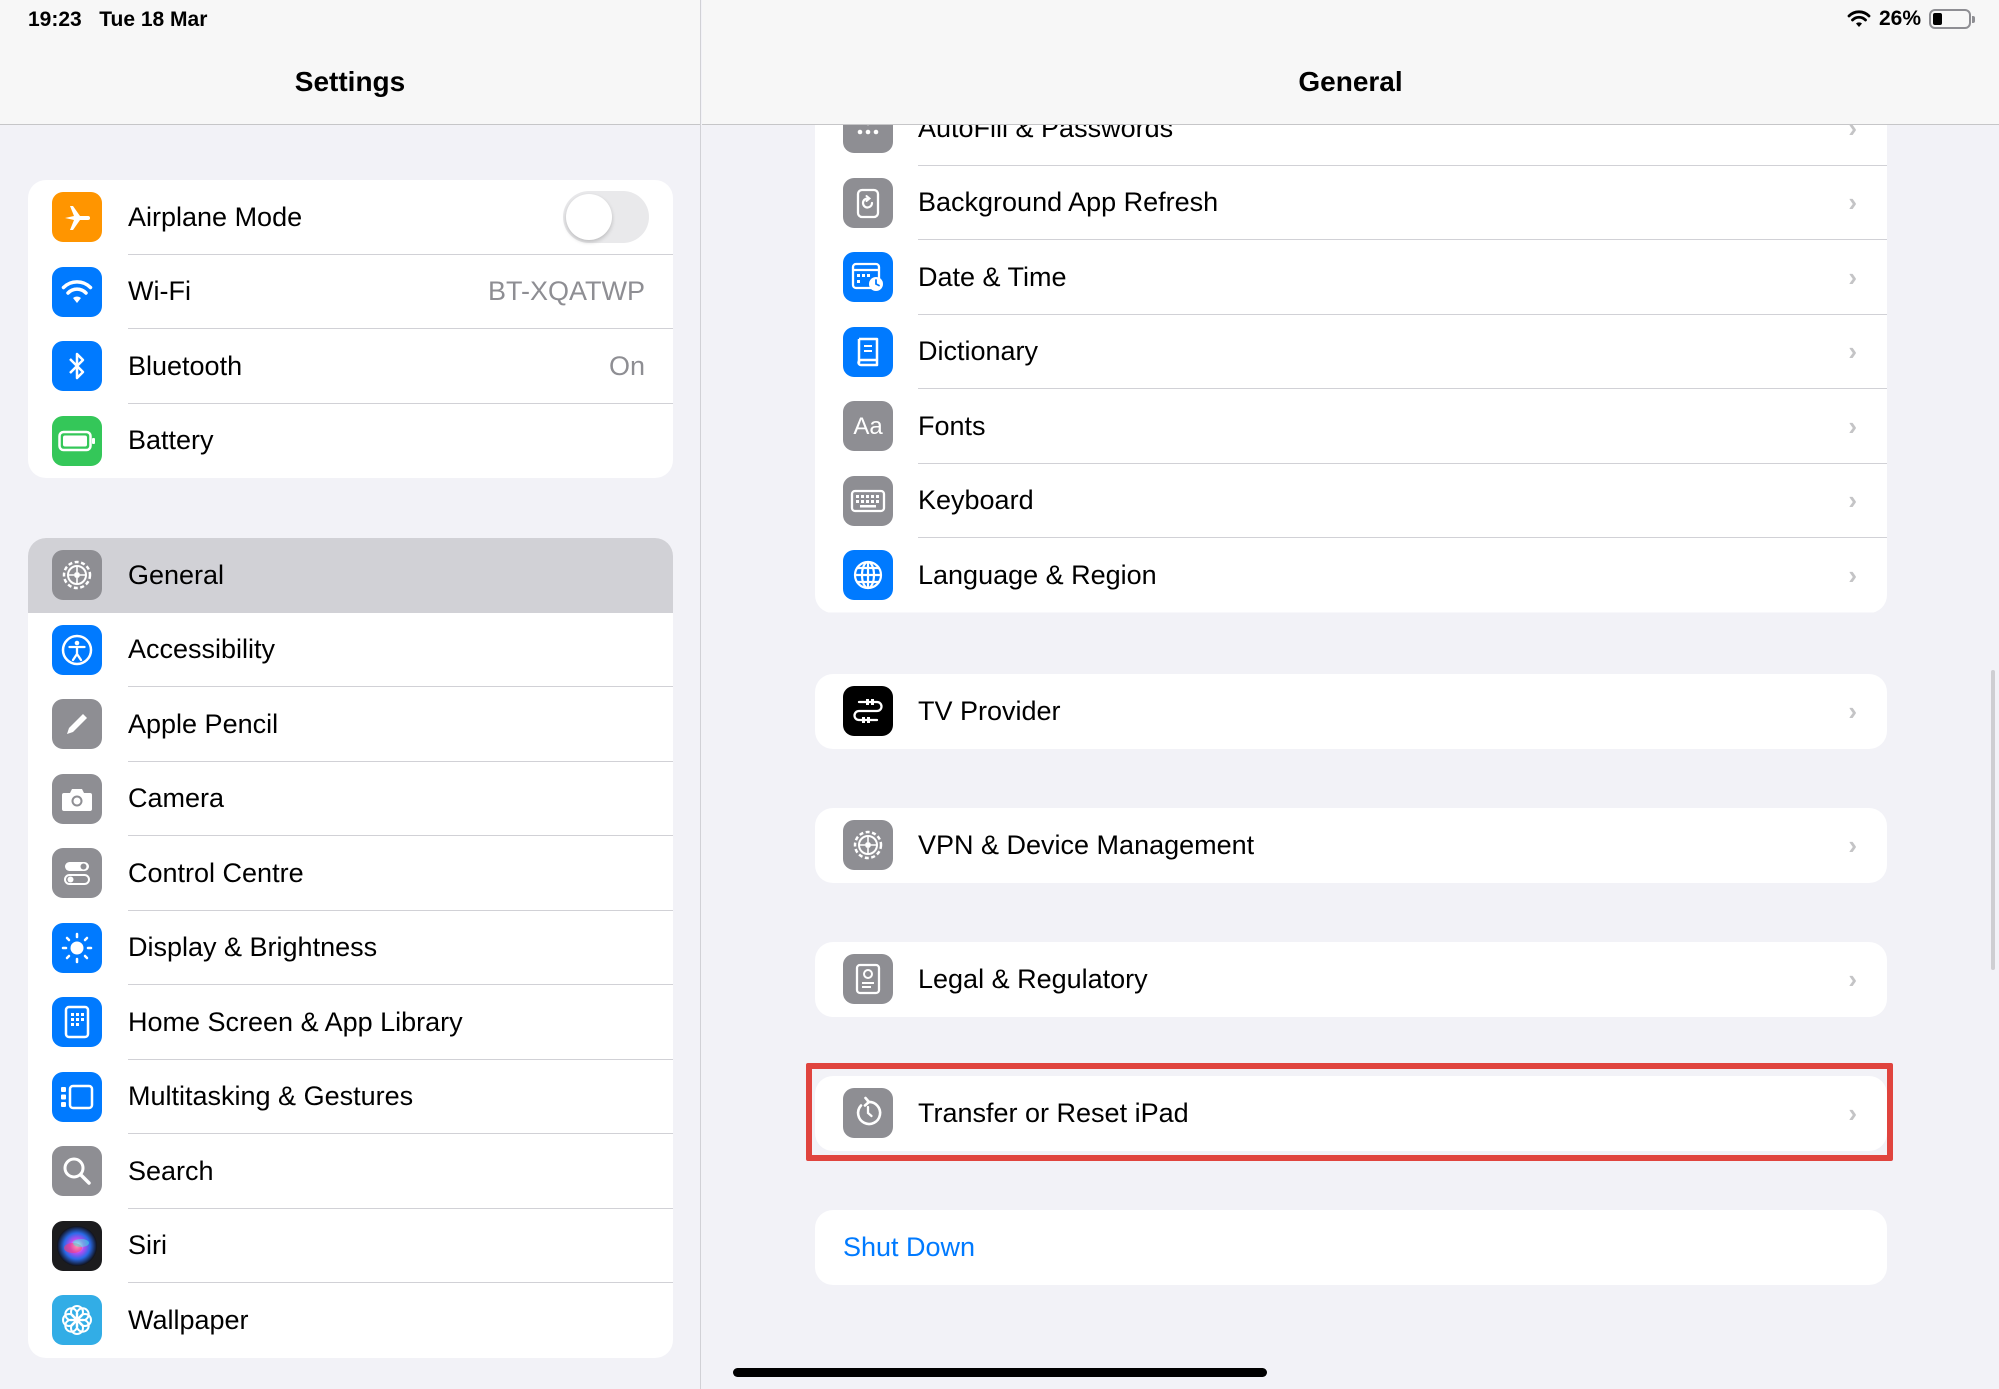  Describe the element at coordinates (159, 291) in the screenshot. I see `sidebar-item-label: Wi-Fi` at that location.